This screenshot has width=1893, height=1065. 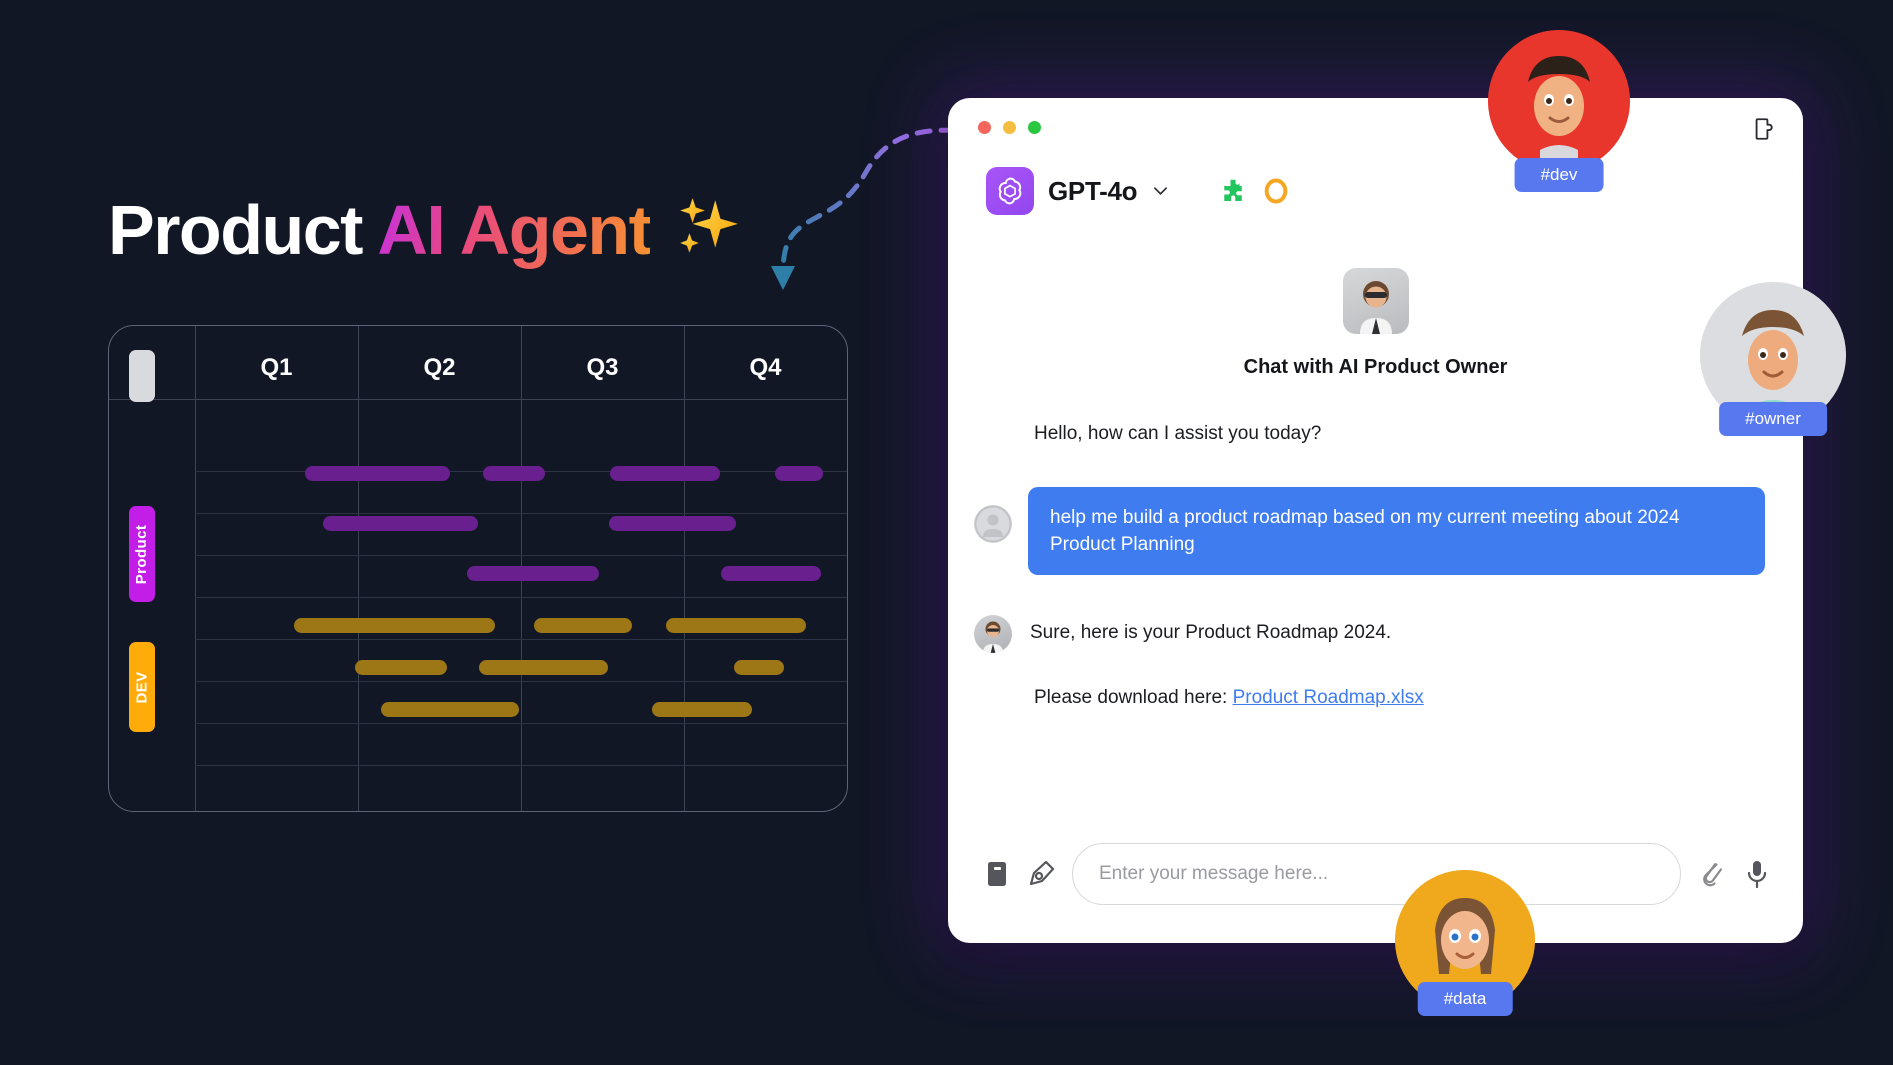 I want to click on gantt-col-q4: Q4, so click(x=765, y=367).